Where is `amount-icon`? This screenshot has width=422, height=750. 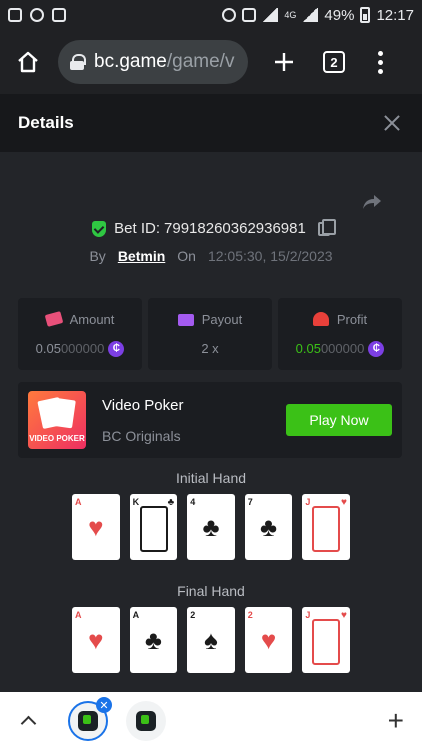 amount-icon is located at coordinates (53, 319).